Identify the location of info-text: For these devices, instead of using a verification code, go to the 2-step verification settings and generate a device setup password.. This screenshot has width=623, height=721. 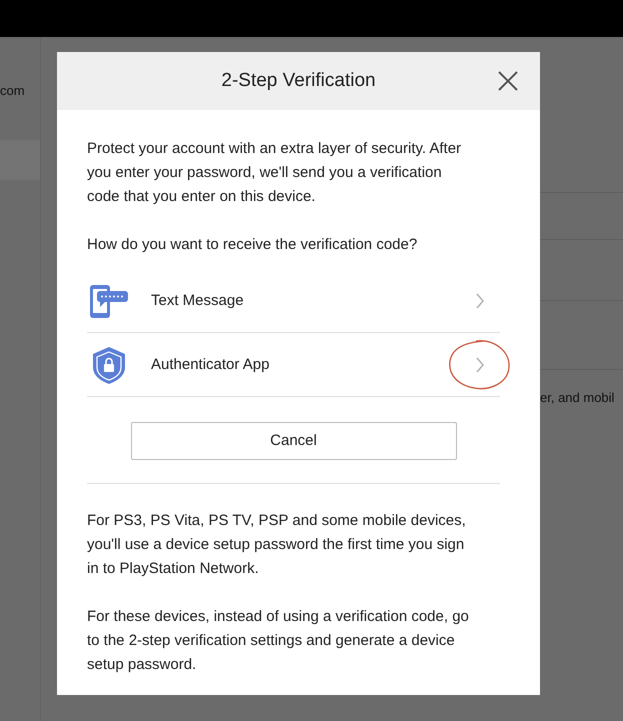
(278, 641).